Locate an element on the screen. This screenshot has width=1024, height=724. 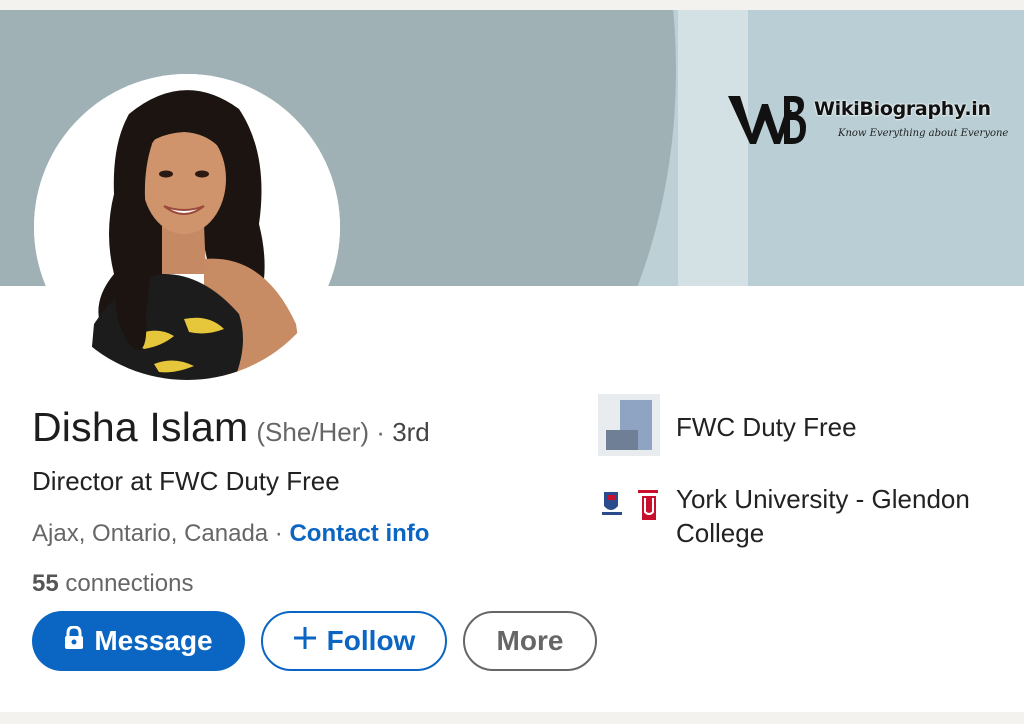
contact-info-link: Contact info is located at coordinates (359, 533).